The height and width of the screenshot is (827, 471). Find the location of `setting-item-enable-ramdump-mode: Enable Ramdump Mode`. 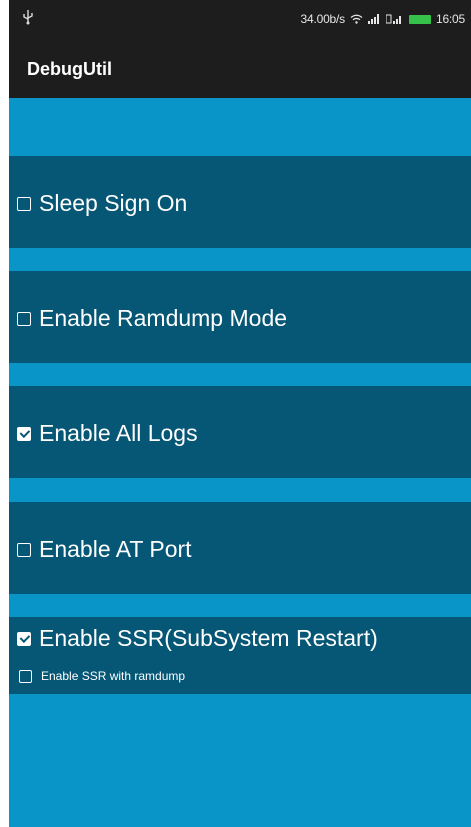

setting-item-enable-ramdump-mode: Enable Ramdump Mode is located at coordinates (152, 318).